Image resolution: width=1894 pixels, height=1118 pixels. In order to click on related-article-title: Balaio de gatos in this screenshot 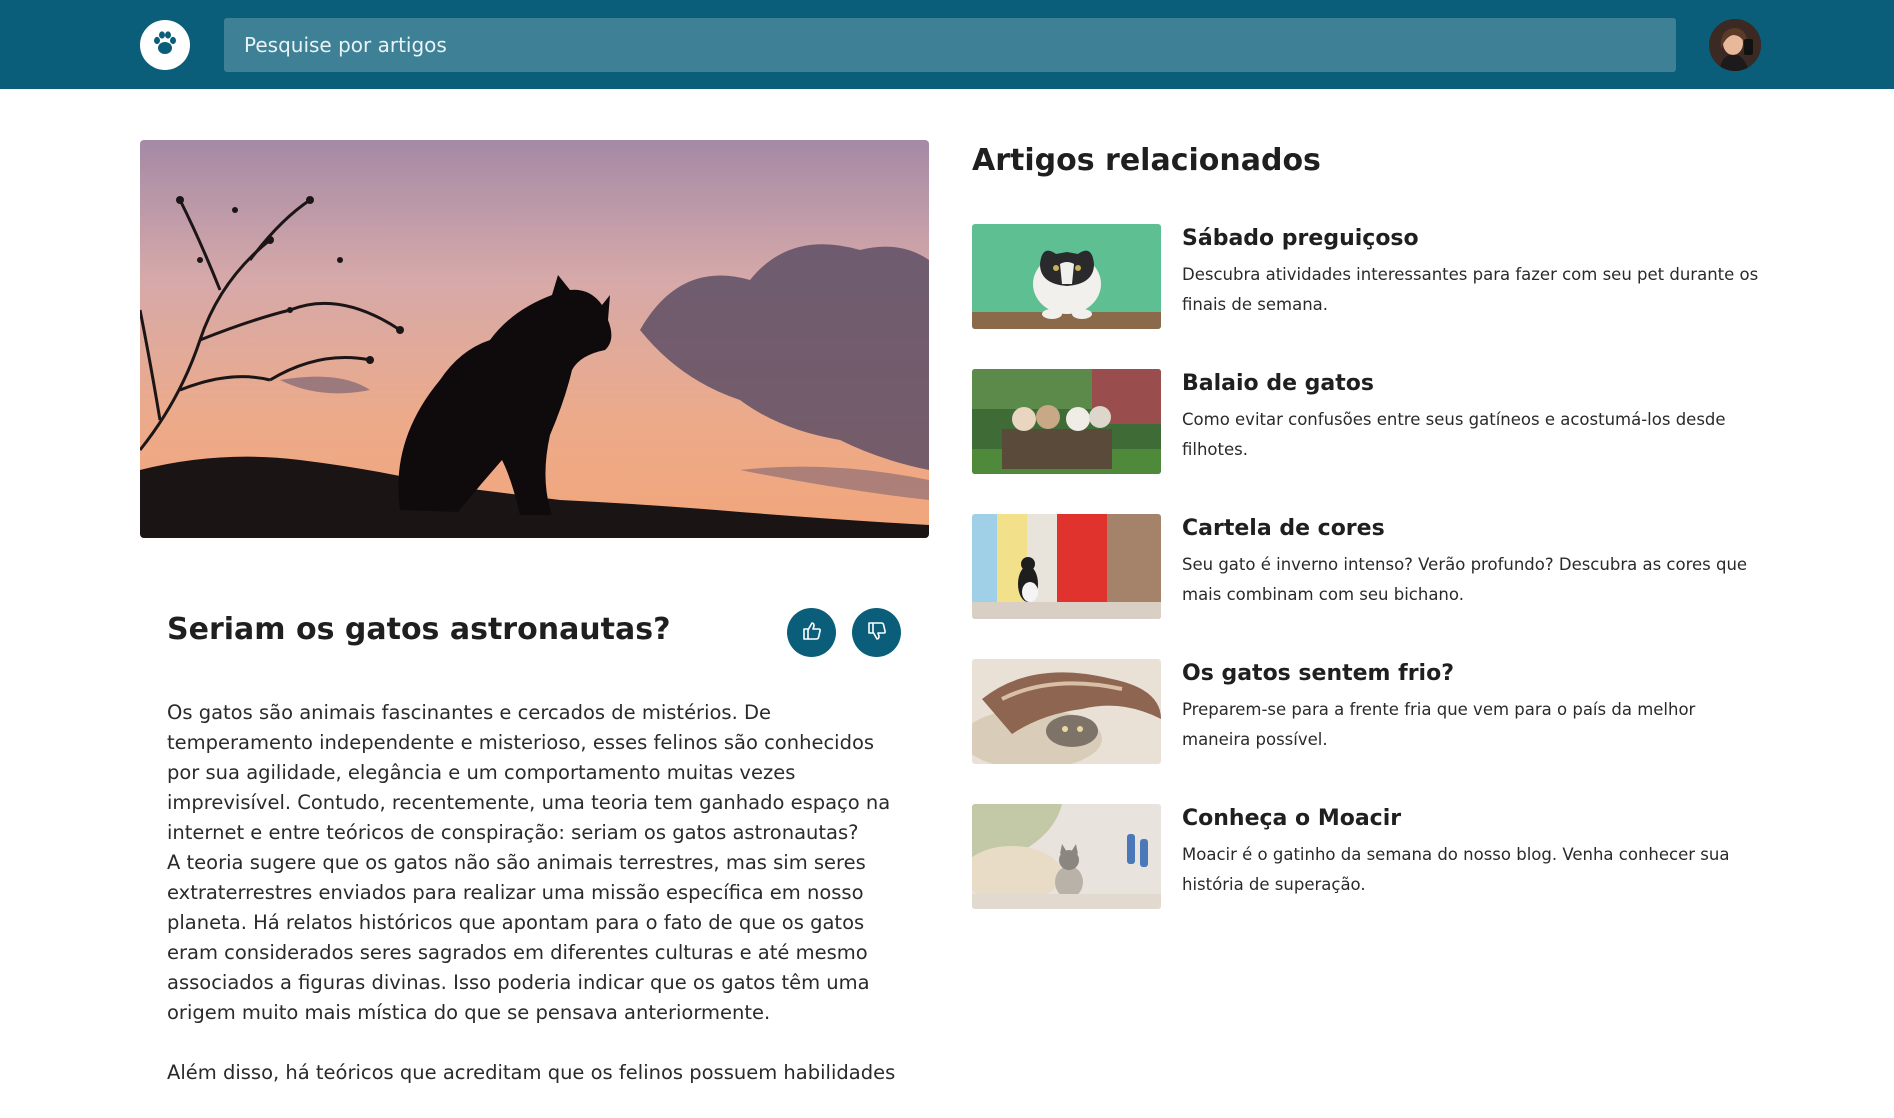, I will do `click(1278, 383)`.